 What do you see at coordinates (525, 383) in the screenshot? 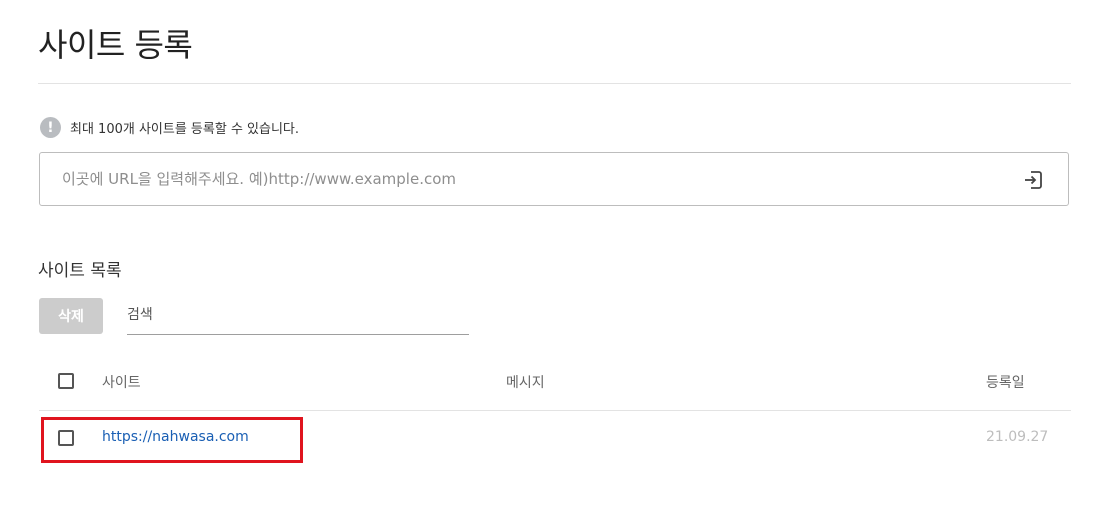
I see `column-header-message: 메시지` at bounding box center [525, 383].